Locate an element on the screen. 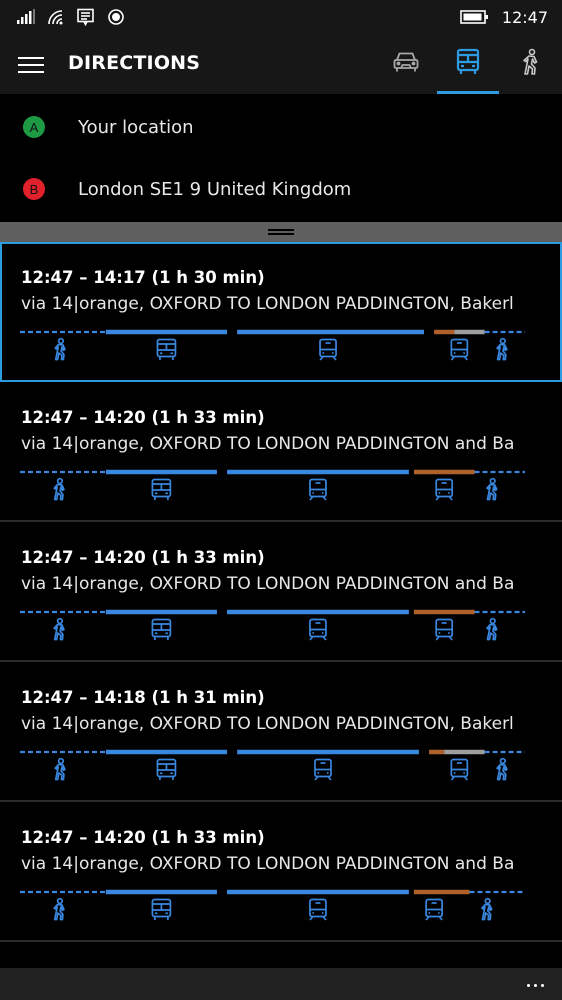 The image size is (562, 1000). tab-car is located at coordinates (406, 64).